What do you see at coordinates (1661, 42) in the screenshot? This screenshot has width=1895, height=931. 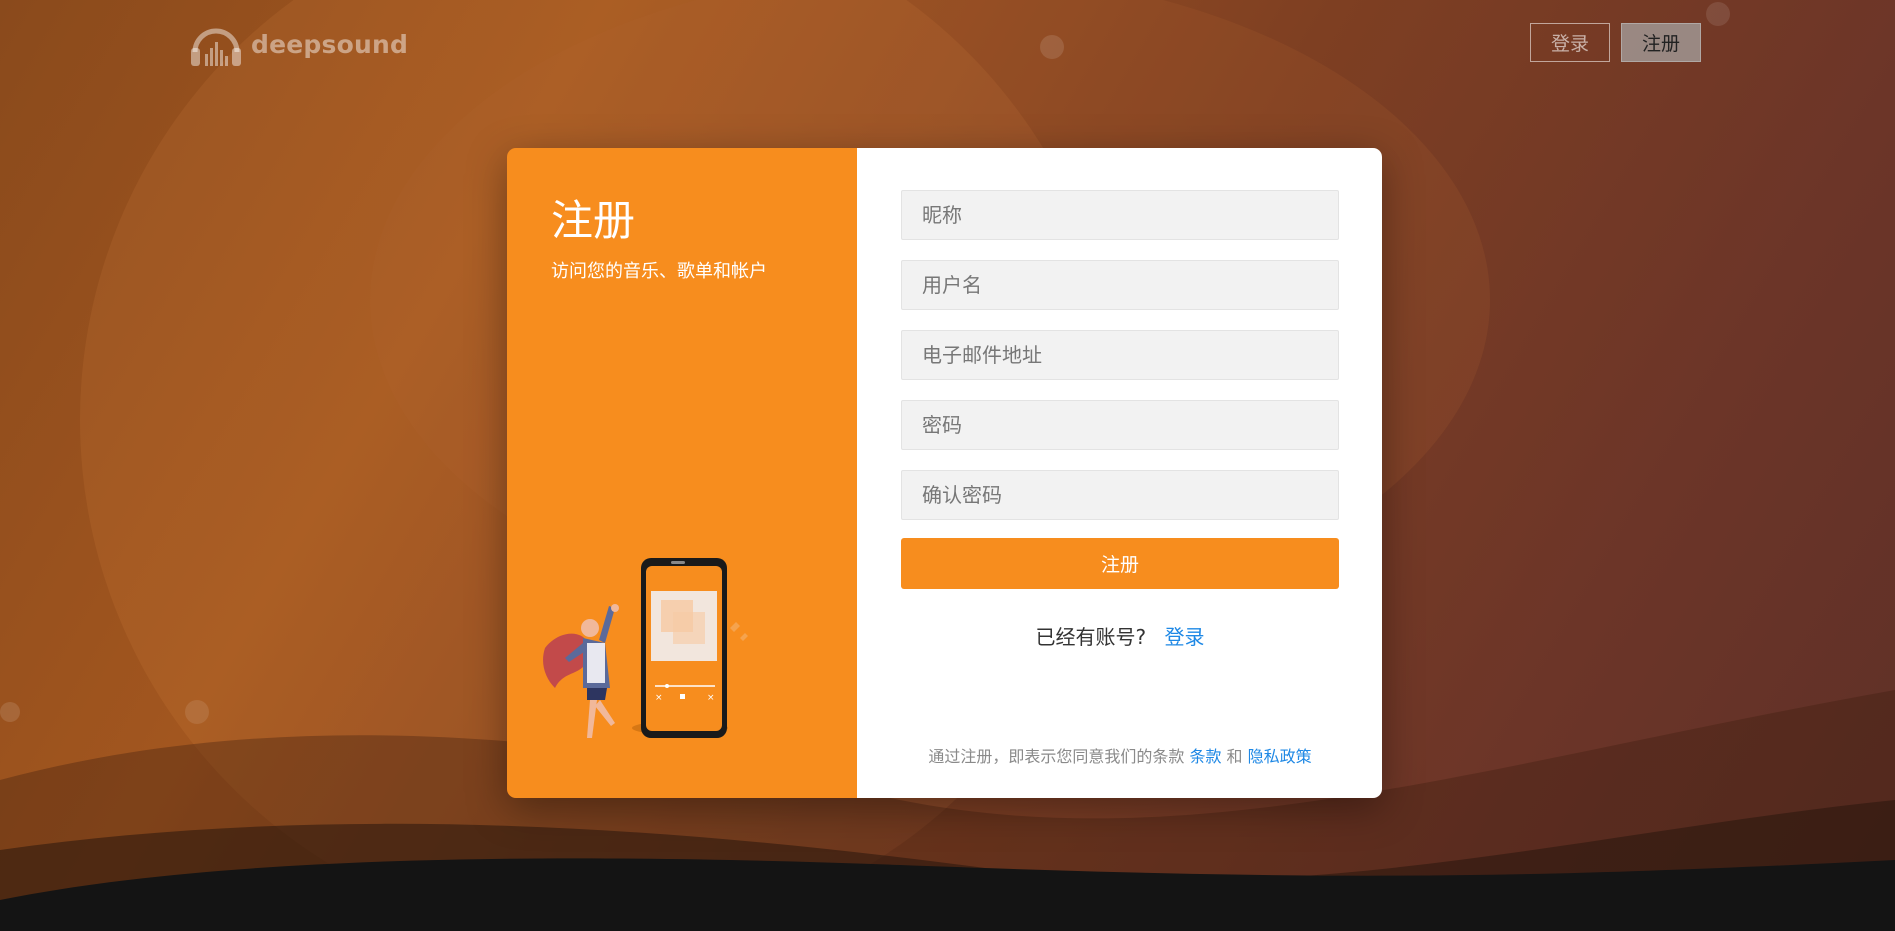 I see `header-register-button: 注册` at bounding box center [1661, 42].